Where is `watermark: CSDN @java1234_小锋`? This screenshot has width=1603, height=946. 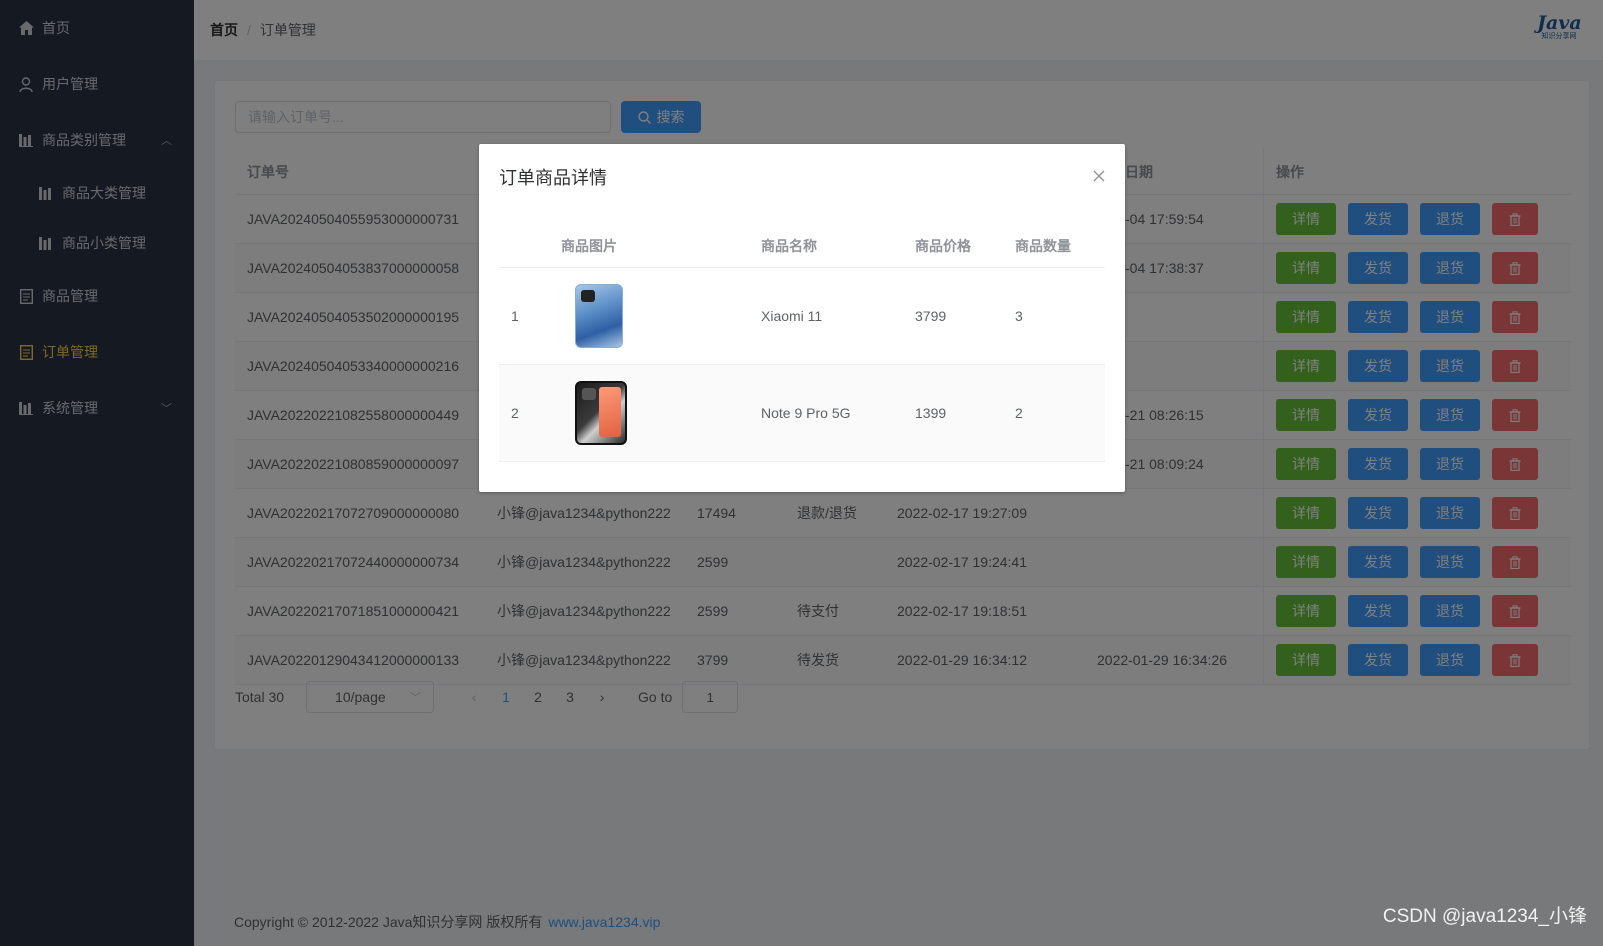 watermark: CSDN @java1234_小锋 is located at coordinates (1484, 916).